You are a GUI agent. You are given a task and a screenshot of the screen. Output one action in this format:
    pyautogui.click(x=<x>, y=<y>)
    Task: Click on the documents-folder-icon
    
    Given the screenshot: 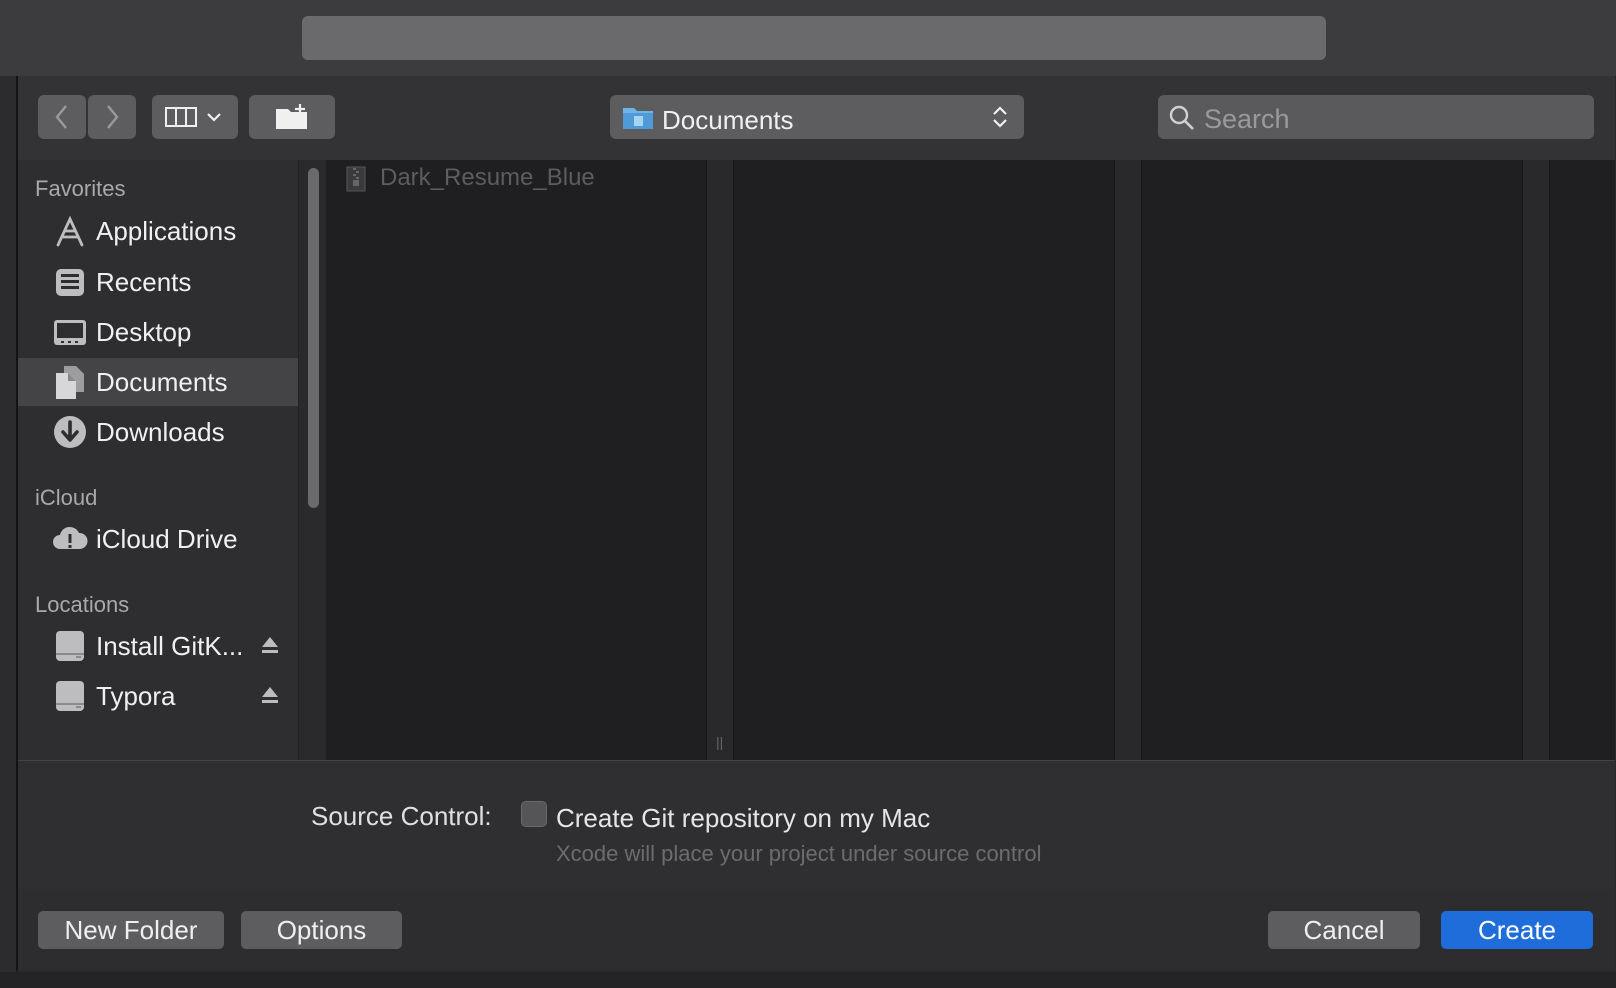 What is the action you would take?
    pyautogui.click(x=638, y=118)
    